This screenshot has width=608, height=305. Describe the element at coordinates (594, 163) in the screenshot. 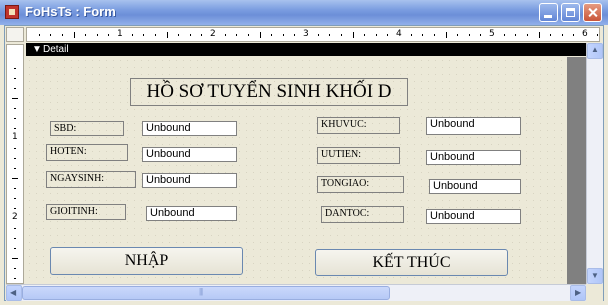

I see `vertical-scrollbar` at that location.